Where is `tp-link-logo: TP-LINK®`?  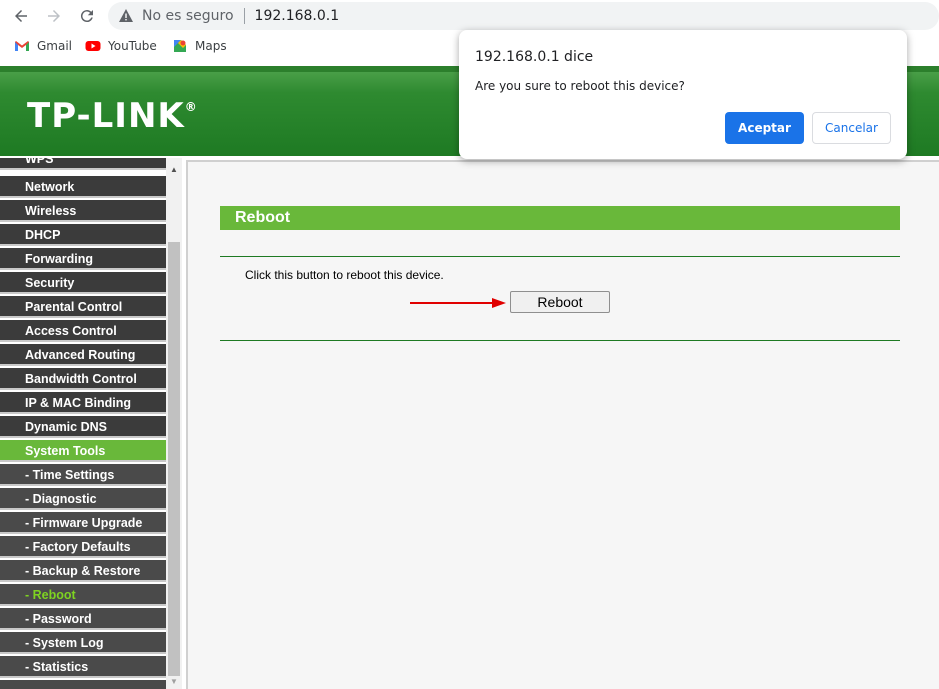
tp-link-logo: TP-LINK® is located at coordinates (112, 116).